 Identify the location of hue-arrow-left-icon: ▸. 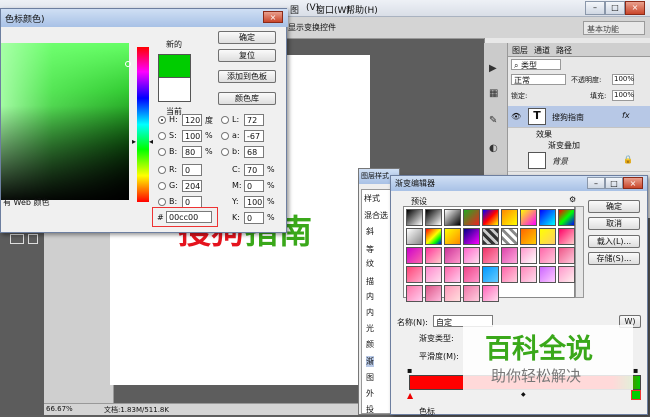
(134, 141).